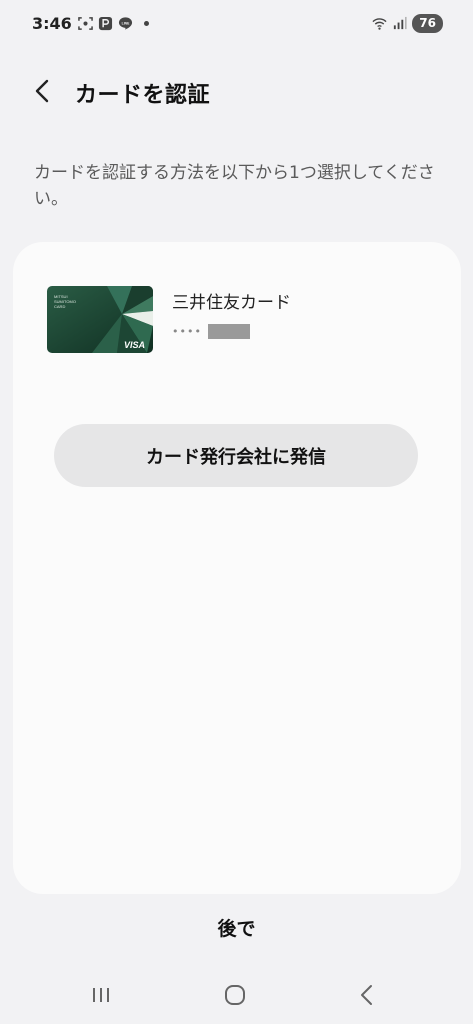 Image resolution: width=473 pixels, height=1024 pixels. Describe the element at coordinates (236, 927) in the screenshot. I see `later-button: 後で` at that location.